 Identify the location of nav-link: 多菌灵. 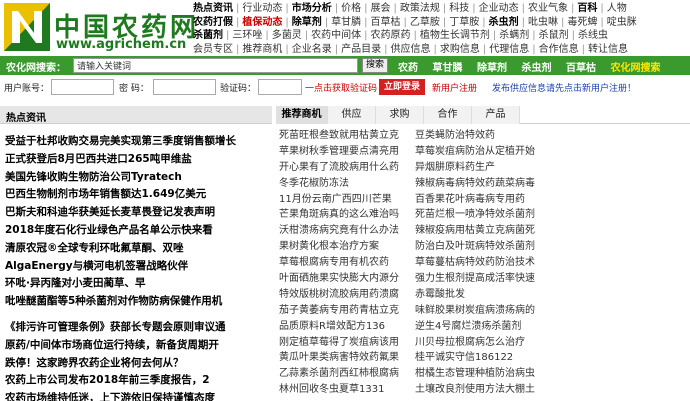
(287, 36).